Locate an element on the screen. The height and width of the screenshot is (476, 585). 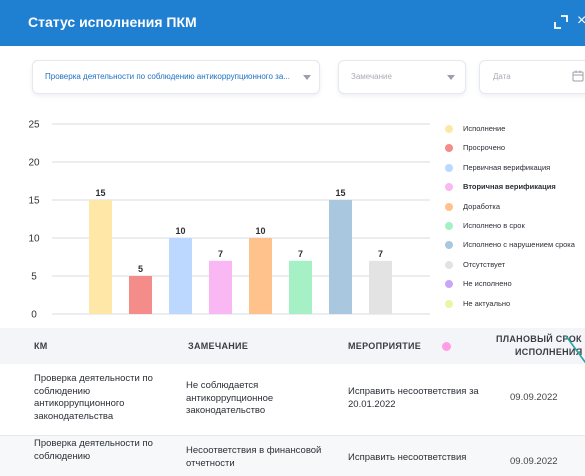
remark-select-placeholder: Замечание is located at coordinates (371, 76).